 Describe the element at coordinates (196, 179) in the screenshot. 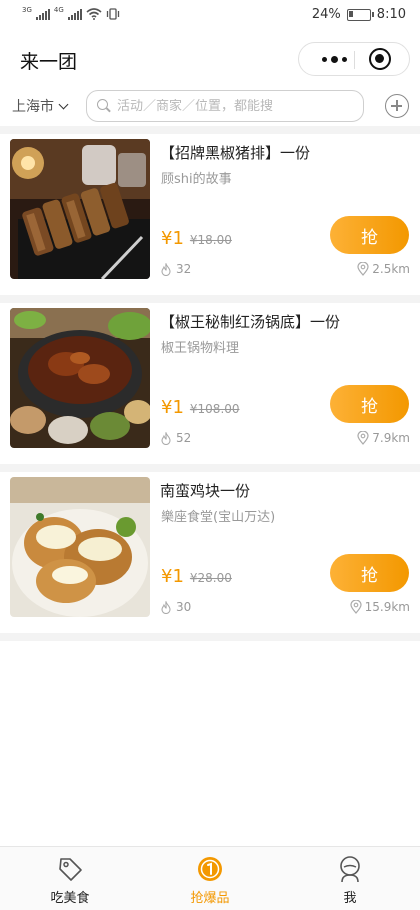

I see `shop-name: 顾shi的故事` at that location.